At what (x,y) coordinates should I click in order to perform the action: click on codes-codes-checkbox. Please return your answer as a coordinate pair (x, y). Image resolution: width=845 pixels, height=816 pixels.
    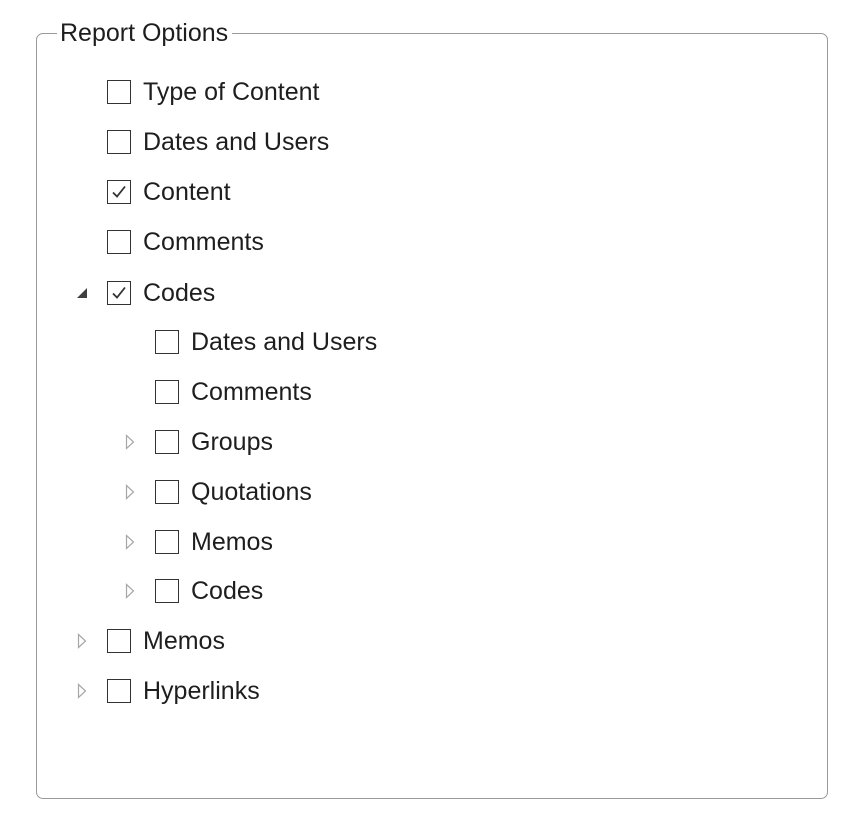
    Looking at the image, I should click on (167, 591).